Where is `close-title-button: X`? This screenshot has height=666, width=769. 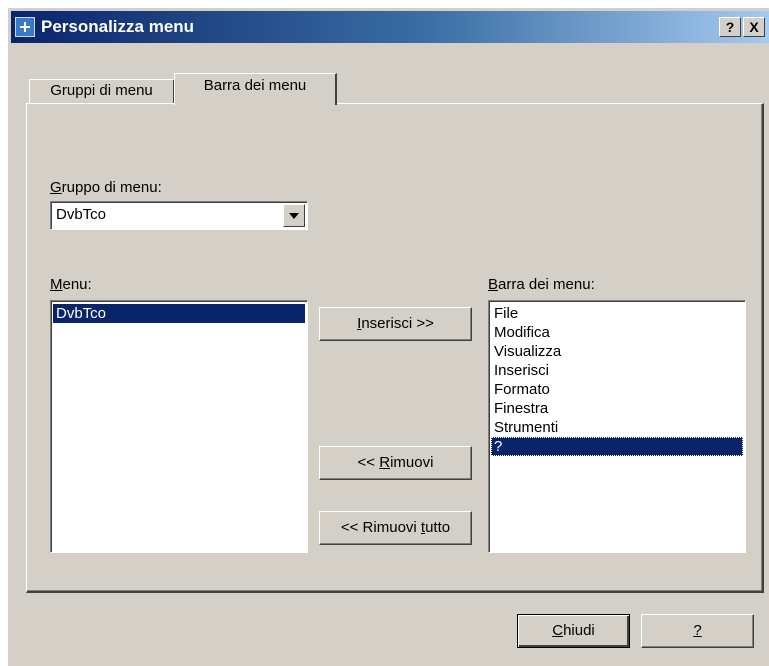 close-title-button: X is located at coordinates (754, 27).